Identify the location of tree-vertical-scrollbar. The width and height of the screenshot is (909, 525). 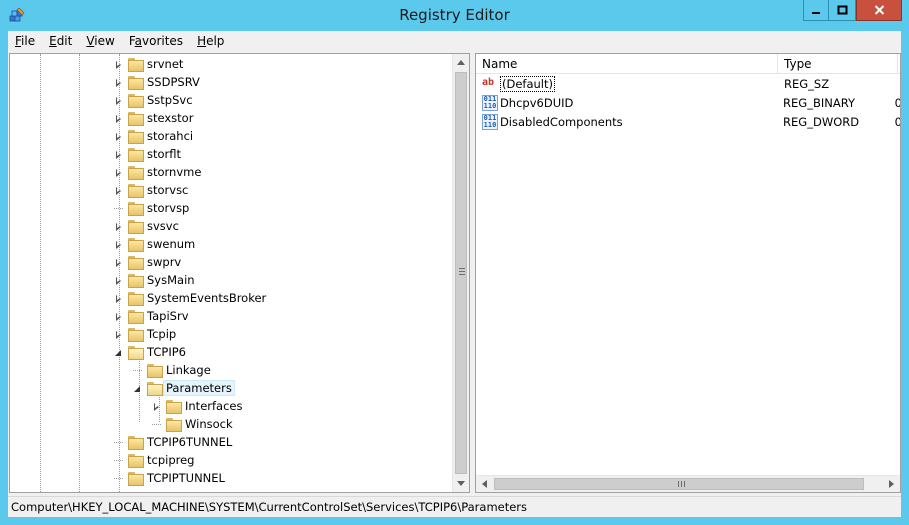
(460, 273).